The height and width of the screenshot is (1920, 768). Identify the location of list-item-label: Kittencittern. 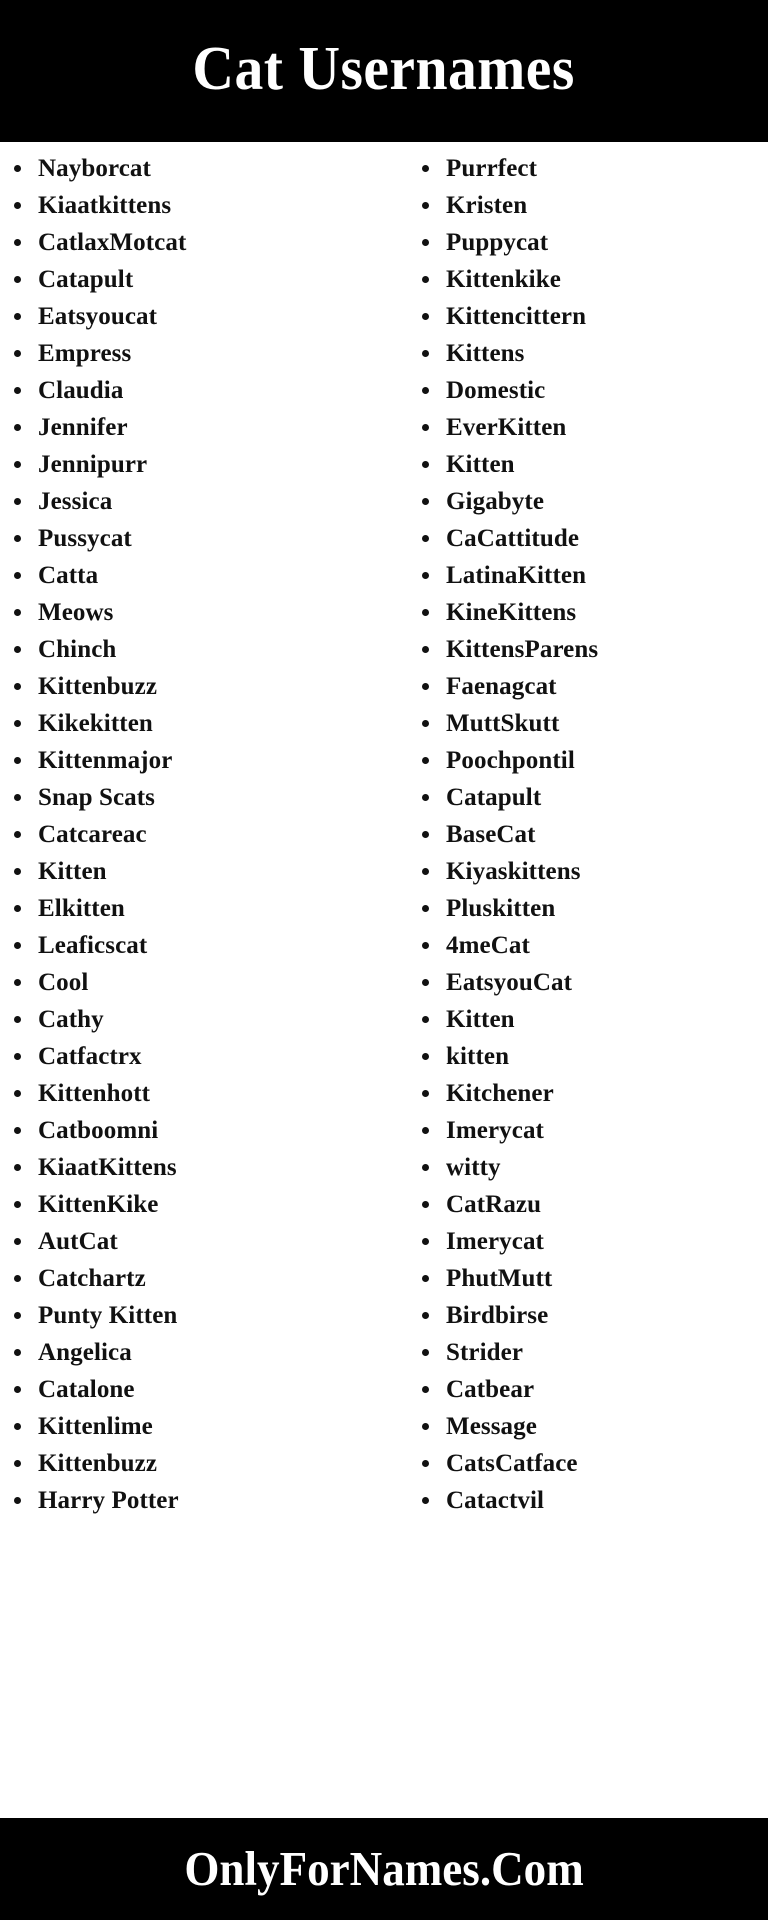
(516, 316).